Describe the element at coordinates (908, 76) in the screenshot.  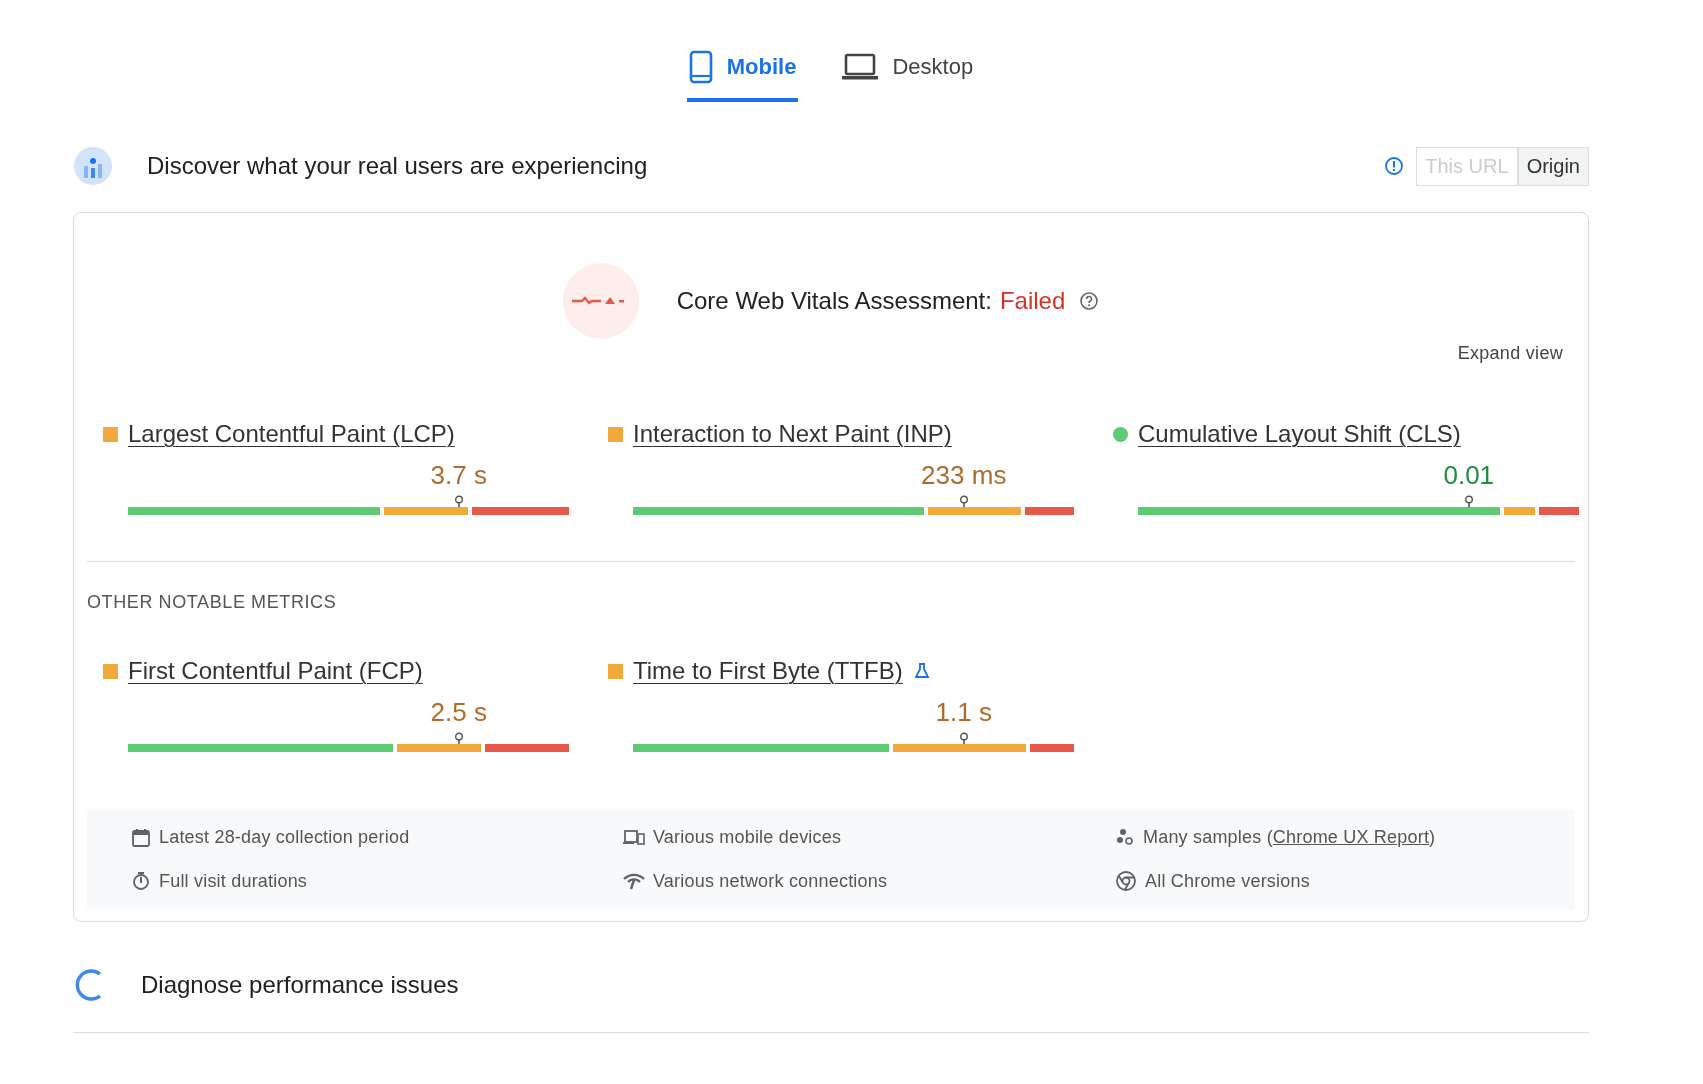
I see `device-tab: Desktop` at that location.